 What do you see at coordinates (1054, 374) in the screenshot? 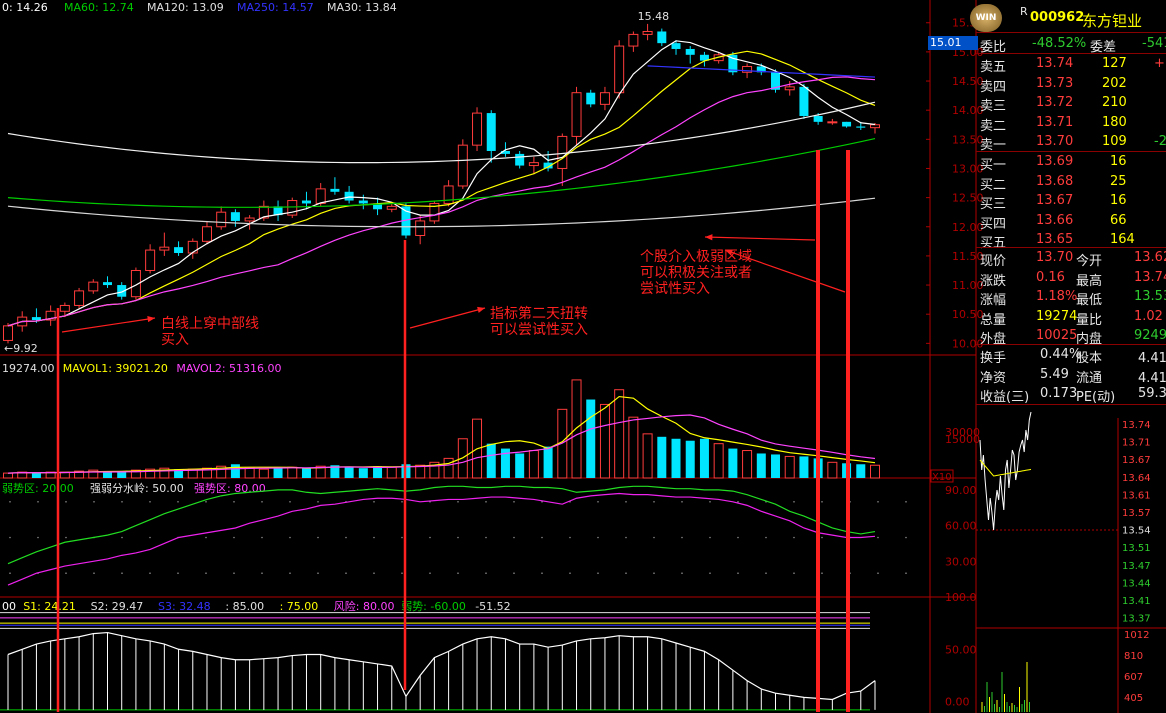
I see `fund-row-cell: 5.49` at bounding box center [1054, 374].